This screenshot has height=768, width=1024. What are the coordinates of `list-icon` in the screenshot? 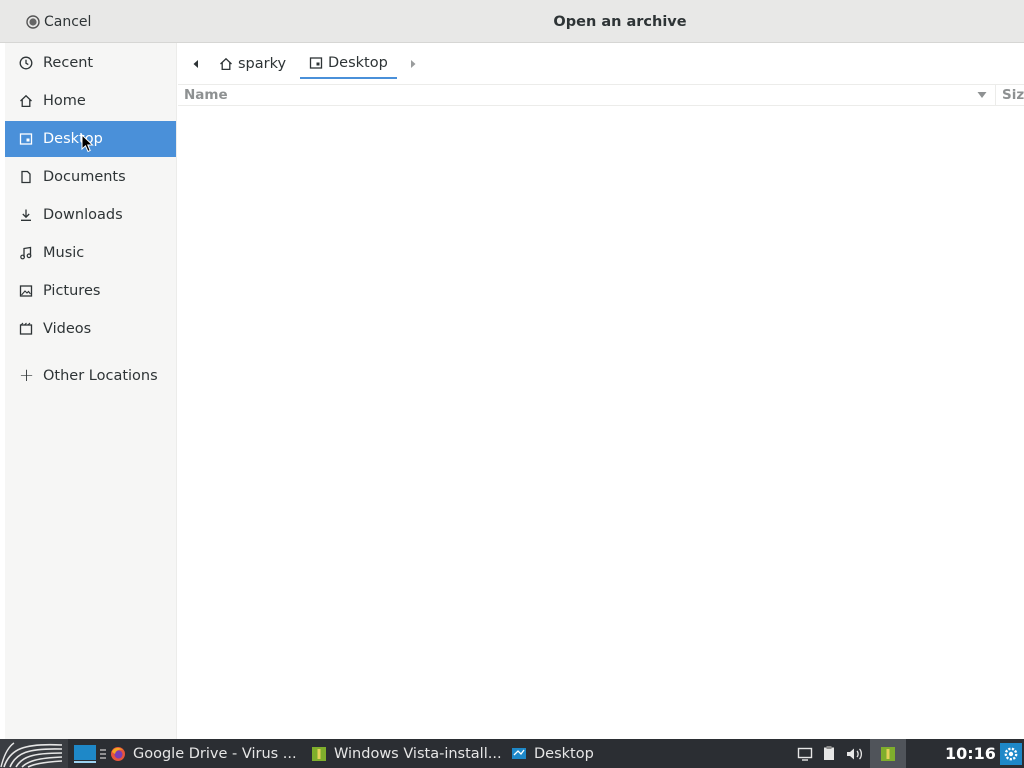 It's located at (103, 753).